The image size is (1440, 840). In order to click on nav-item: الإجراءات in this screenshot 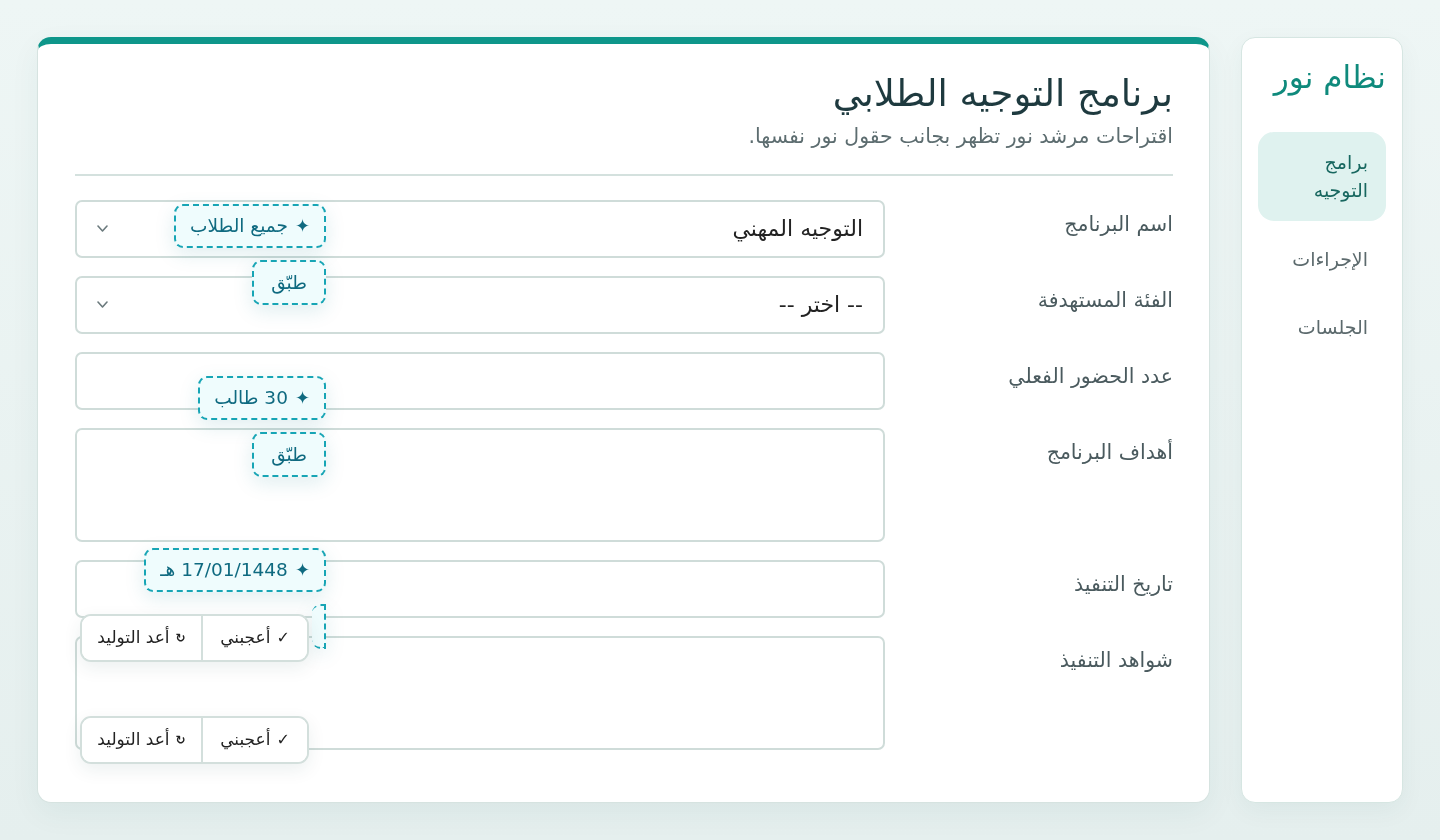, I will do `click(1322, 260)`.